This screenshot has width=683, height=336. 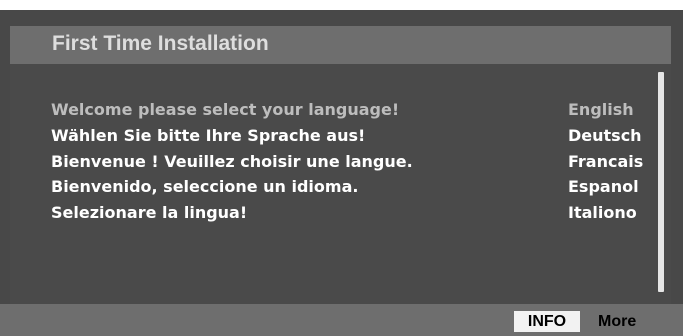 I want to click on language-prompt: Selezionare la lingua!, so click(x=149, y=212).